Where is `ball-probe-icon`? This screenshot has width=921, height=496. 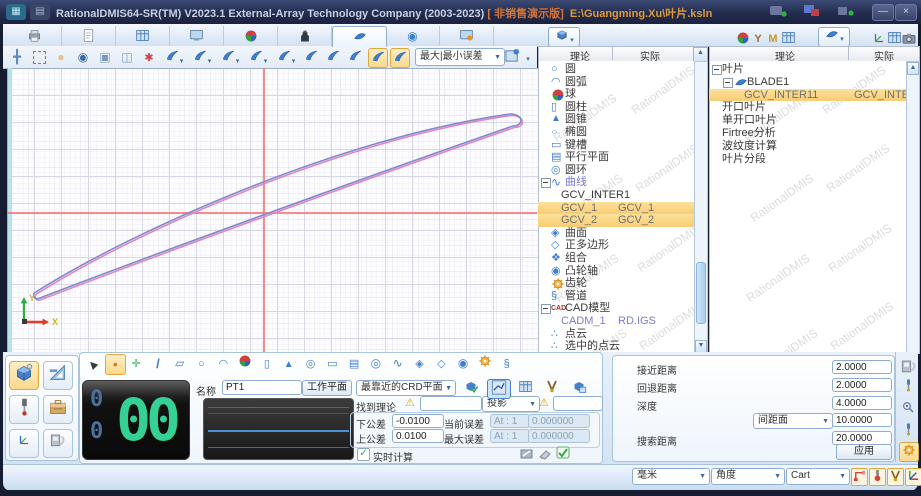 ball-probe-icon is located at coordinates (877, 477).